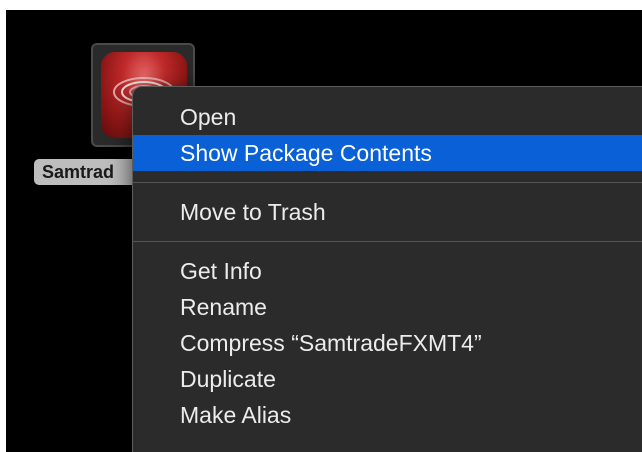 The height and width of the screenshot is (452, 642). Describe the element at coordinates (89, 172) in the screenshot. I see `file-name-label: Samtrad` at that location.